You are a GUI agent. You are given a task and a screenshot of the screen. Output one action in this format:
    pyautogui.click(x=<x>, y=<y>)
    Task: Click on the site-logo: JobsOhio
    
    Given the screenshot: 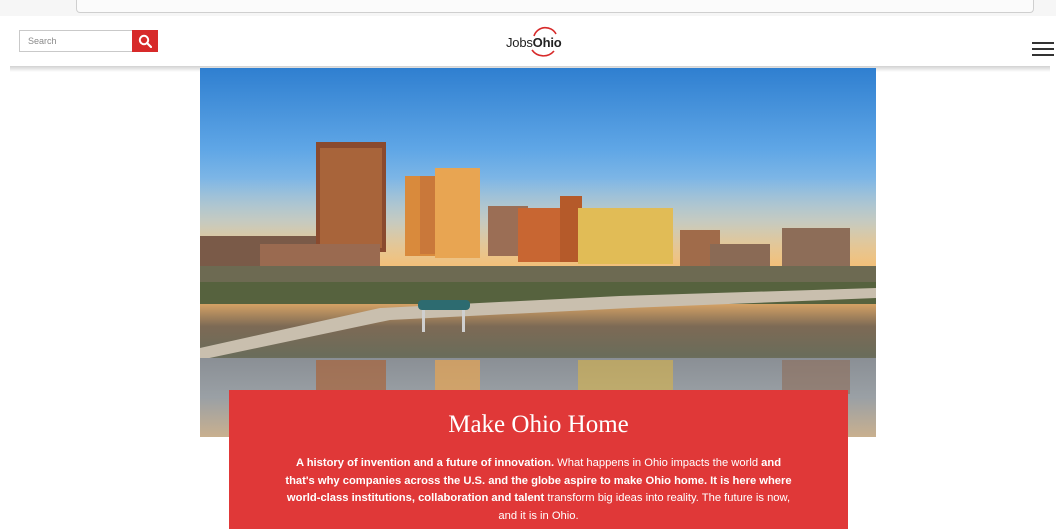 What is the action you would take?
    pyautogui.click(x=541, y=42)
    